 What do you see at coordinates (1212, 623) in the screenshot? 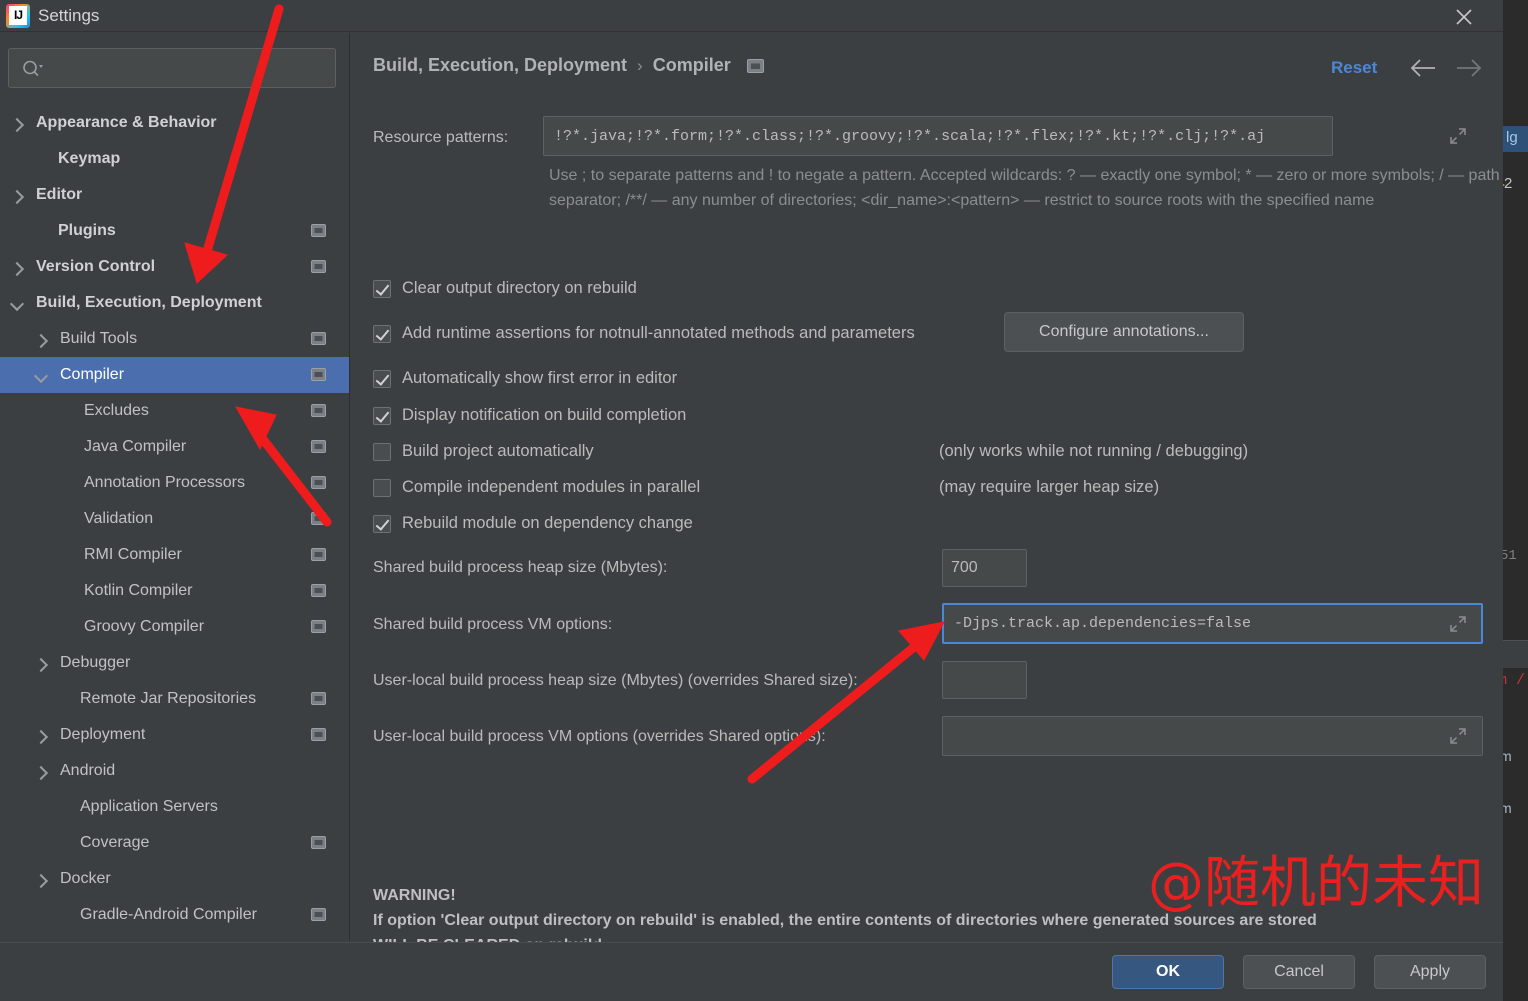
I see `shared-vm-options-input` at bounding box center [1212, 623].